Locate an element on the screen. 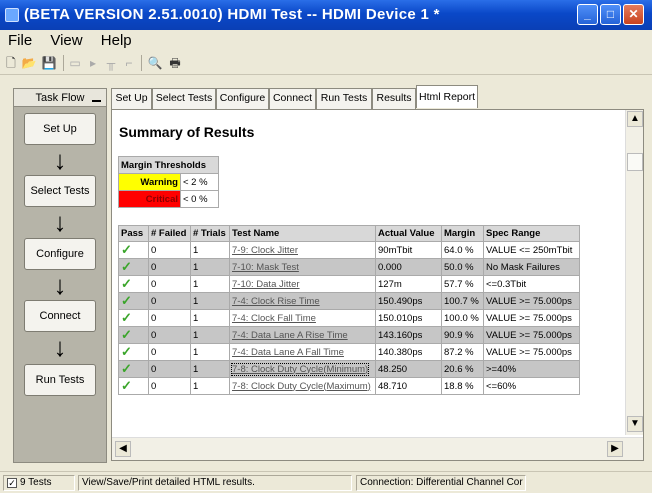 This screenshot has width=652, height=493. open-folder-icon: 📂 is located at coordinates (29, 63).